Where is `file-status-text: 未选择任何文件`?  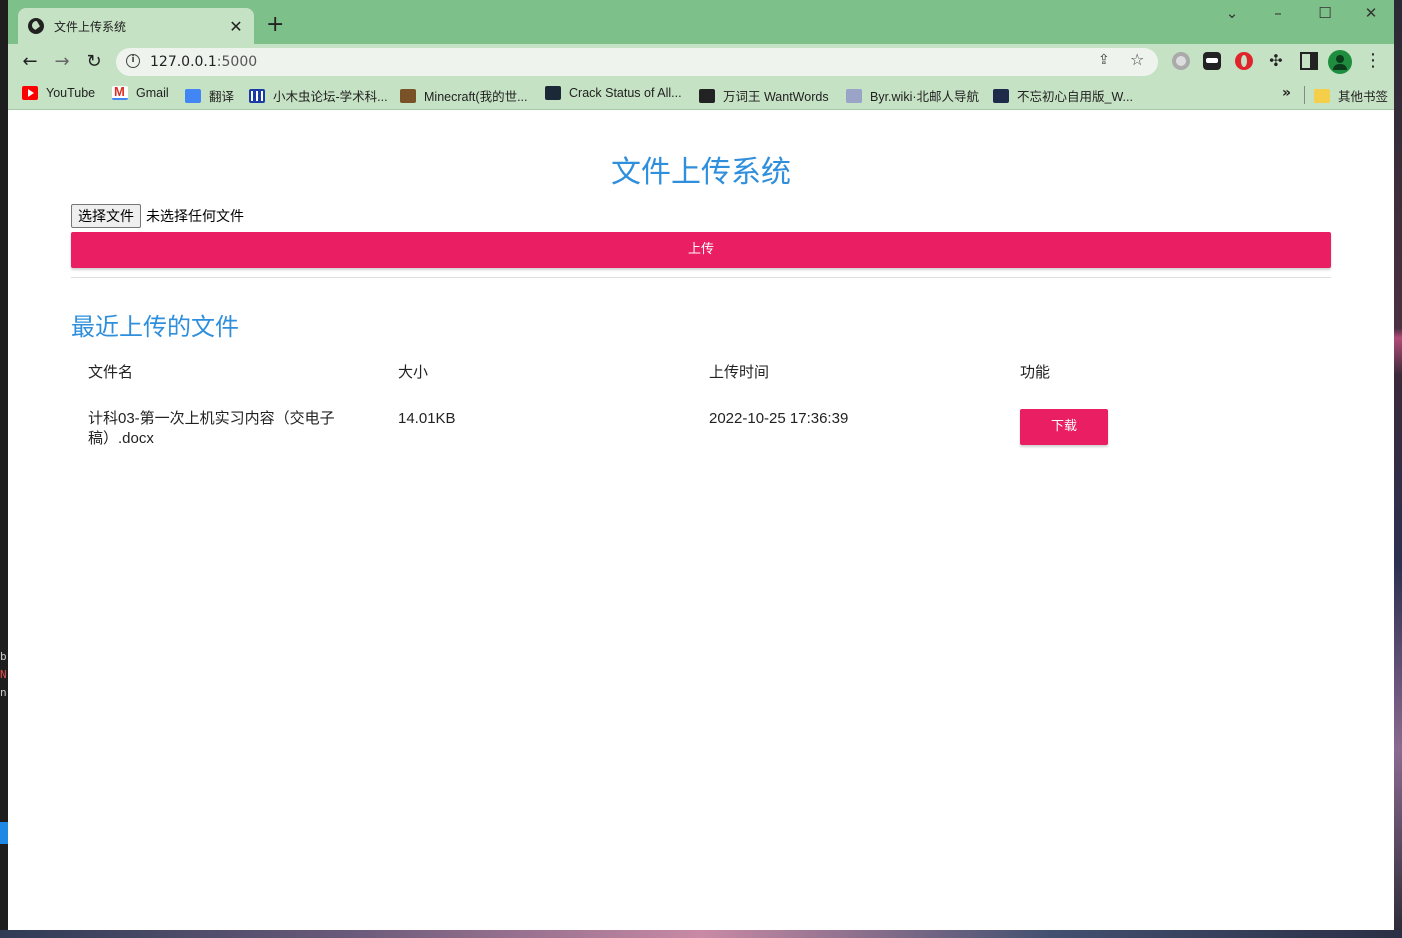 file-status-text: 未选择任何文件 is located at coordinates (195, 217).